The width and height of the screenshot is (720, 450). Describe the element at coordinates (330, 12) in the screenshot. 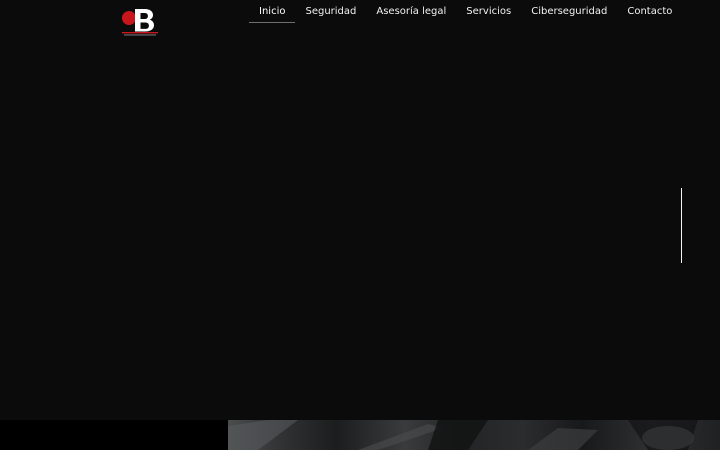

I see `nav-item-seguridad: Seguridad` at that location.